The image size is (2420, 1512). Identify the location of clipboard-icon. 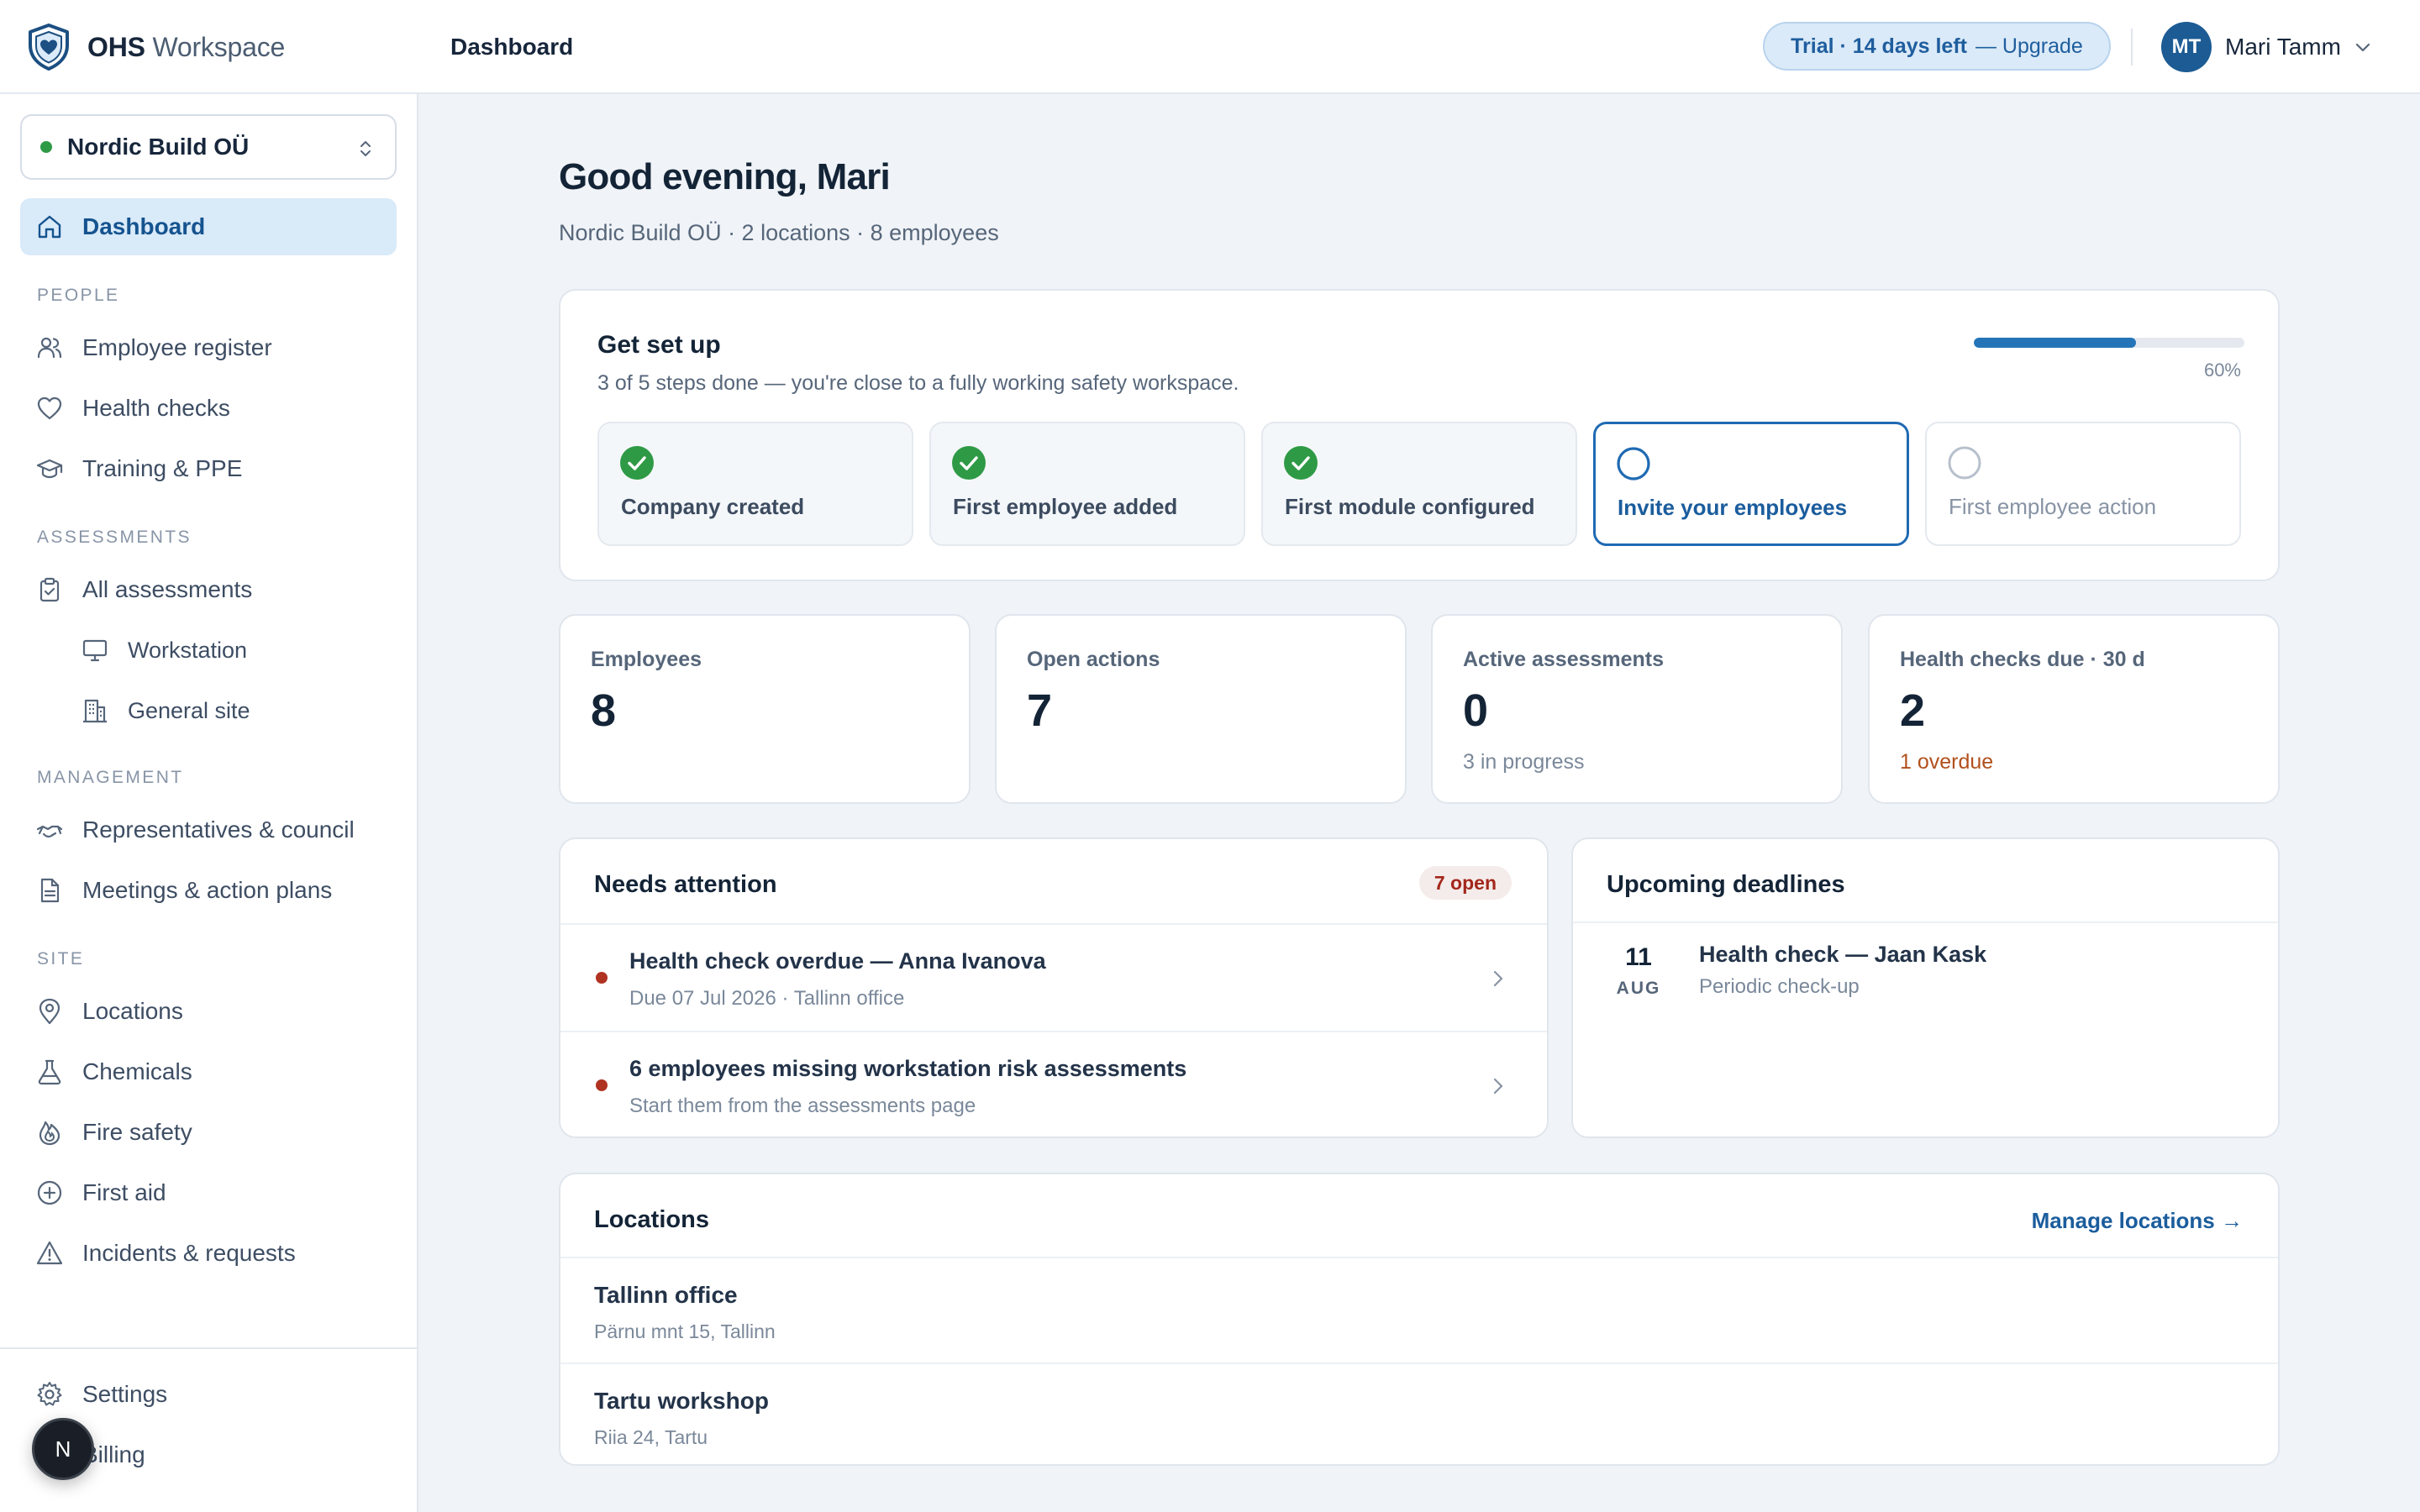
(50, 589).